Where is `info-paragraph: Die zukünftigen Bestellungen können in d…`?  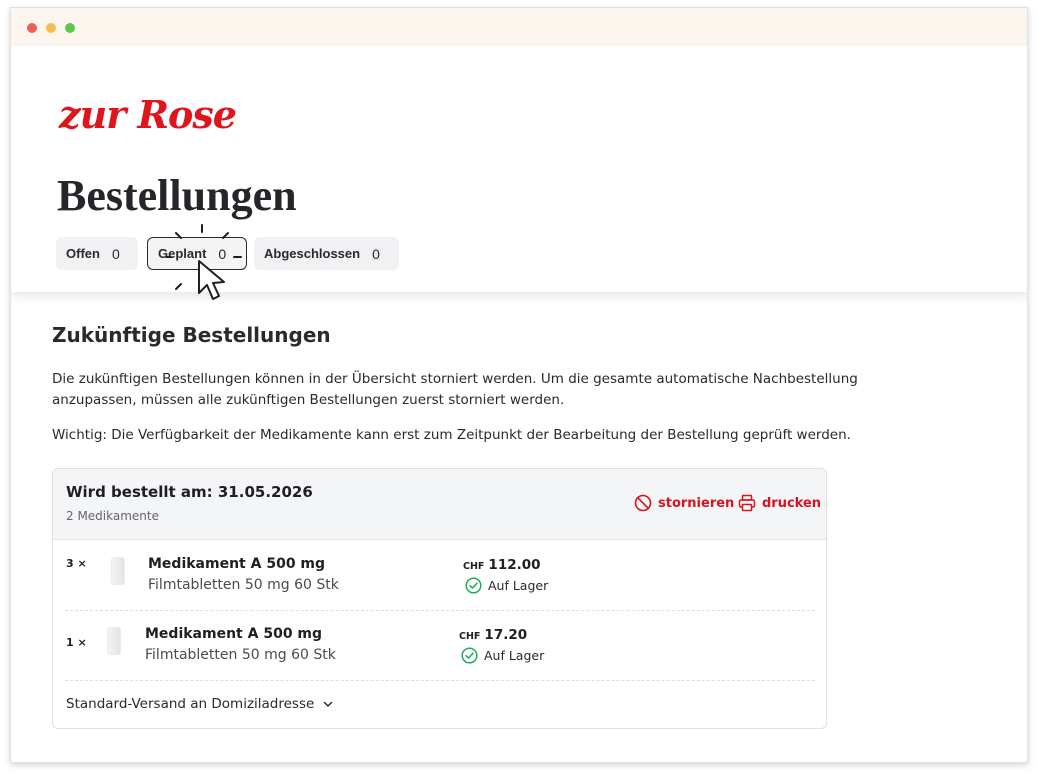 info-paragraph: Die zukünftigen Bestellungen können in d… is located at coordinates (455, 389).